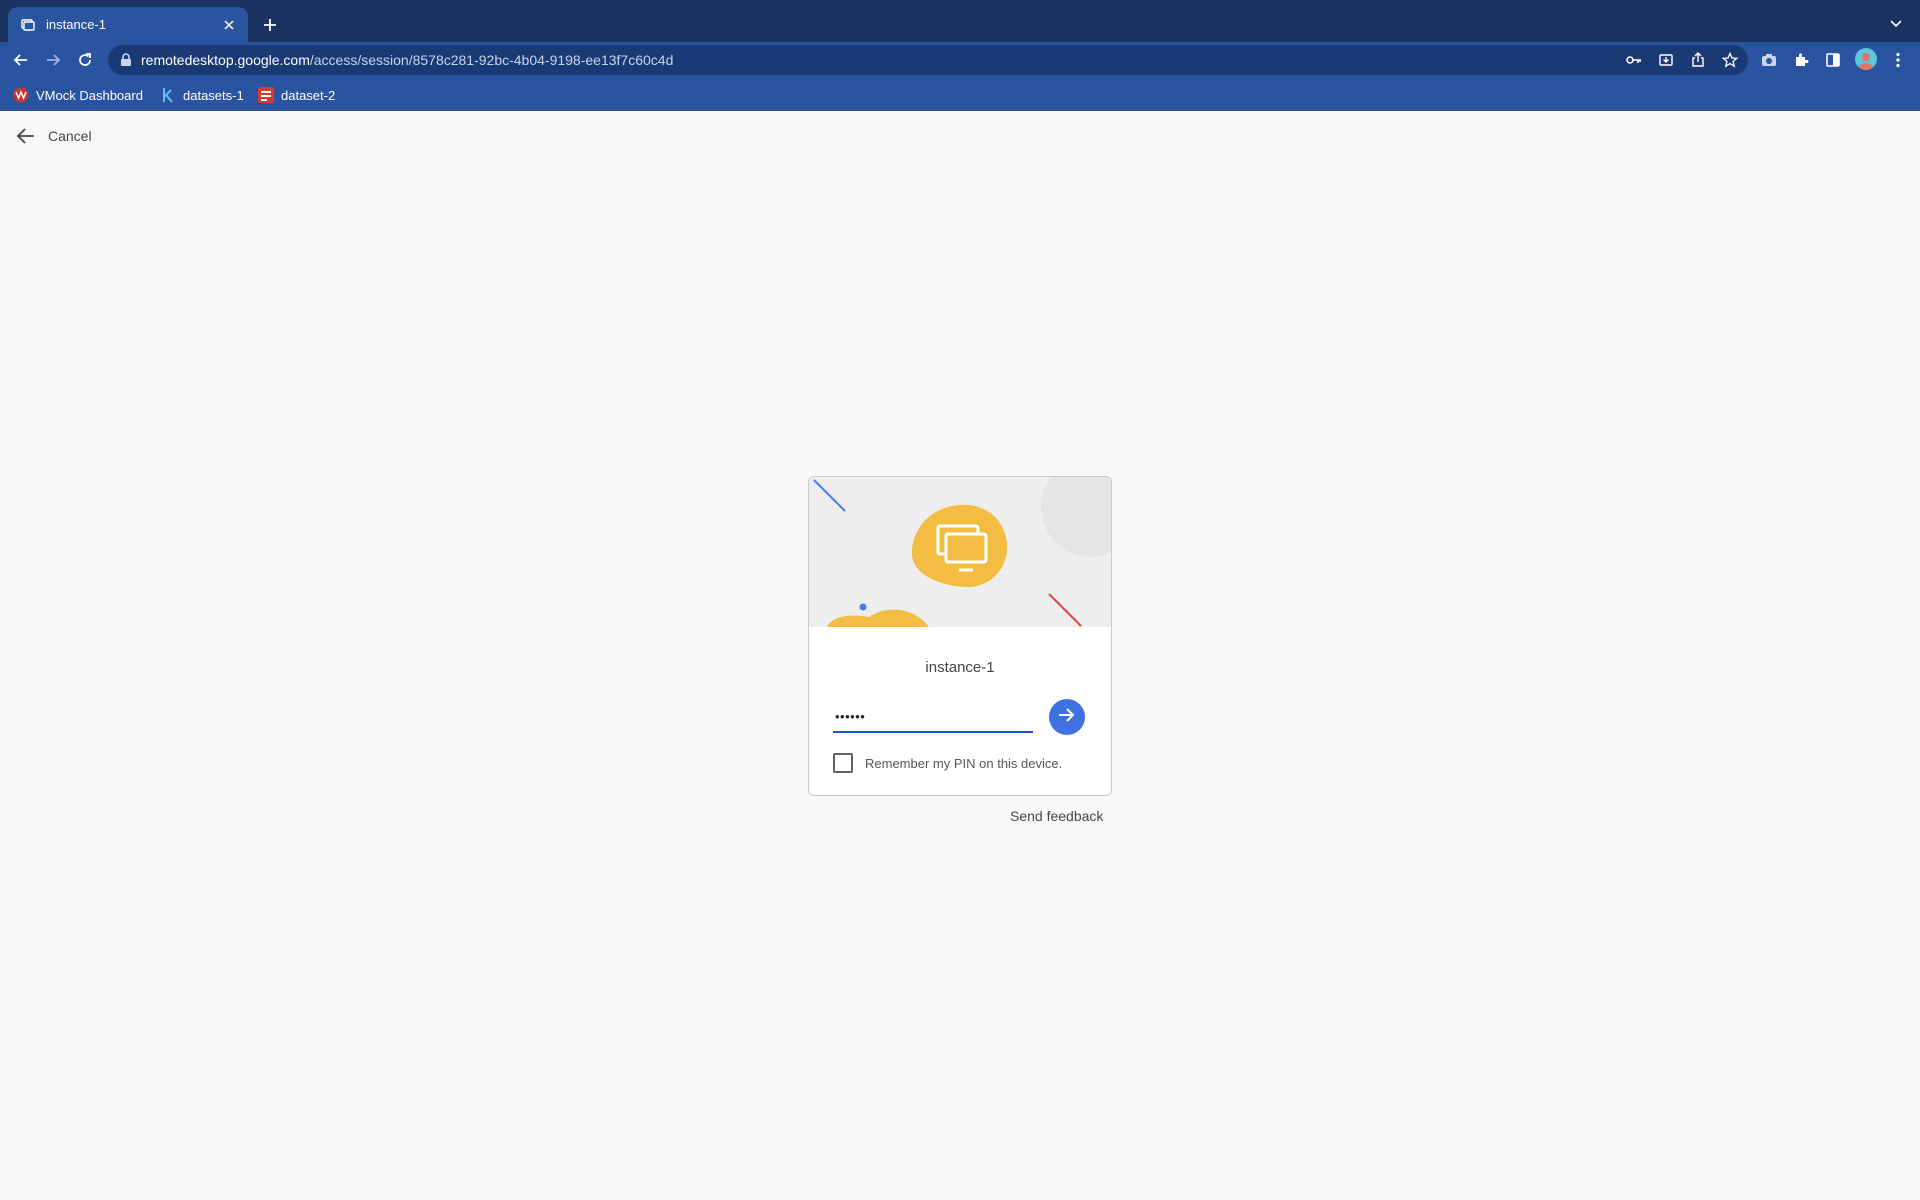  I want to click on reload-icon, so click(85, 60).